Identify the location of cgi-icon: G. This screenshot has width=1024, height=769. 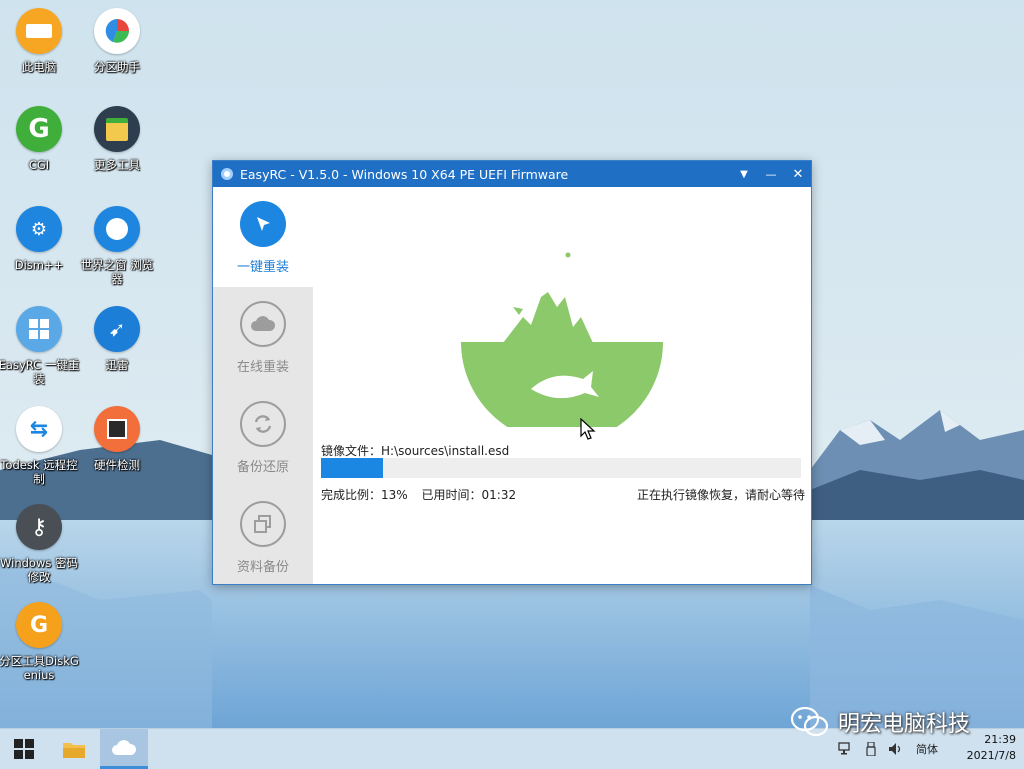
(39, 129).